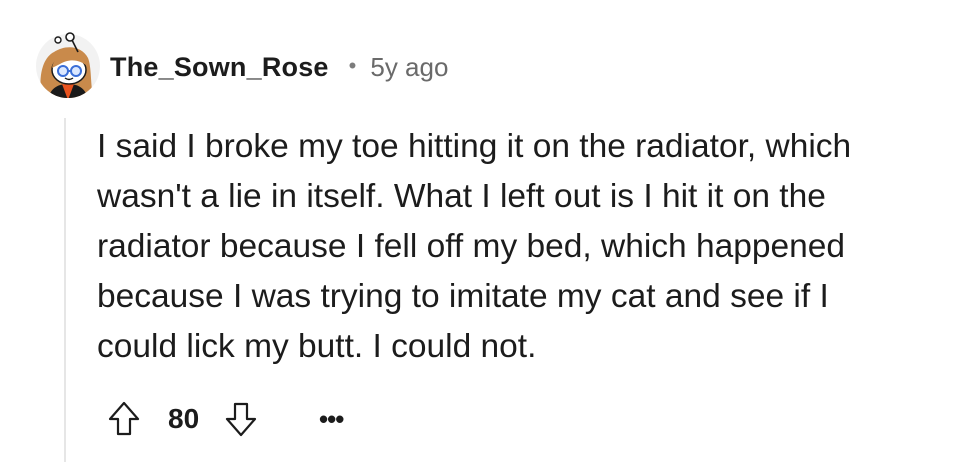 The image size is (968, 462). Describe the element at coordinates (317, 346) in the screenshot. I see `comment-body-line: could lick my butt. I could not.` at that location.